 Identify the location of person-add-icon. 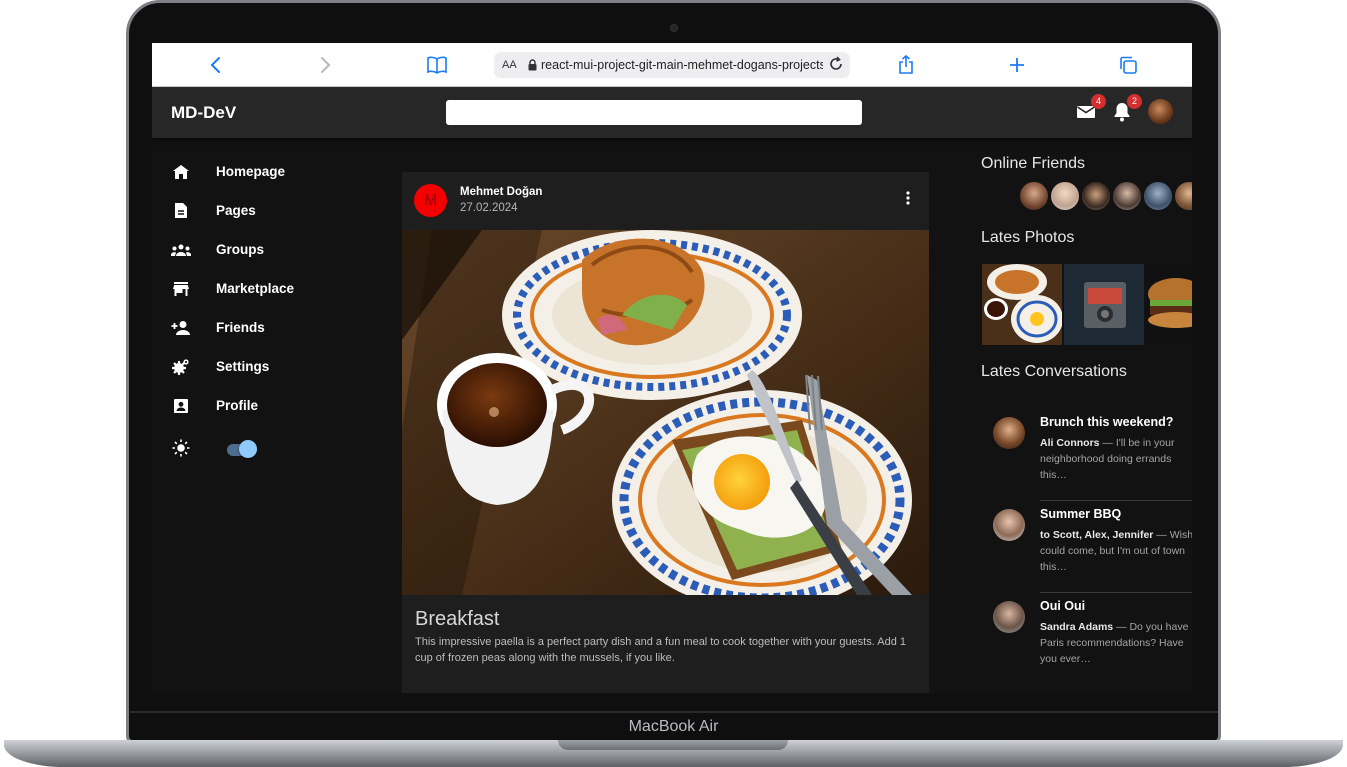
(181, 328).